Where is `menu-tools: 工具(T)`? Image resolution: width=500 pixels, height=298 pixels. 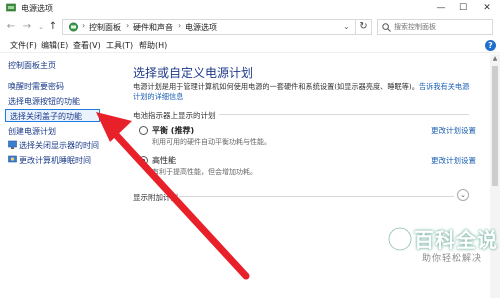 menu-tools: 工具(T) is located at coordinates (119, 45).